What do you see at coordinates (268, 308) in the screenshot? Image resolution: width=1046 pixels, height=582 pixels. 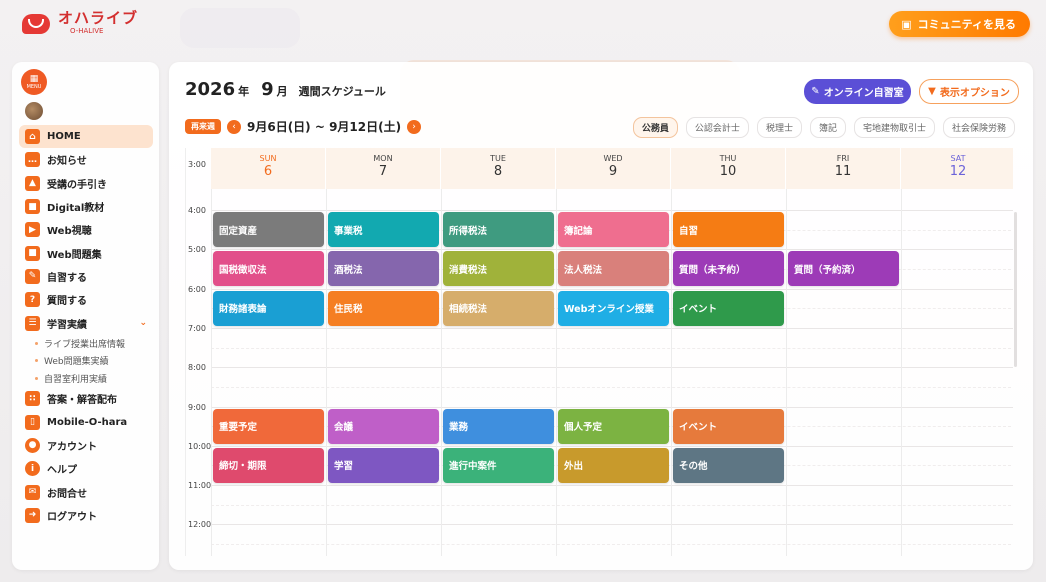 I see `event-block: 財務諸表論` at bounding box center [268, 308].